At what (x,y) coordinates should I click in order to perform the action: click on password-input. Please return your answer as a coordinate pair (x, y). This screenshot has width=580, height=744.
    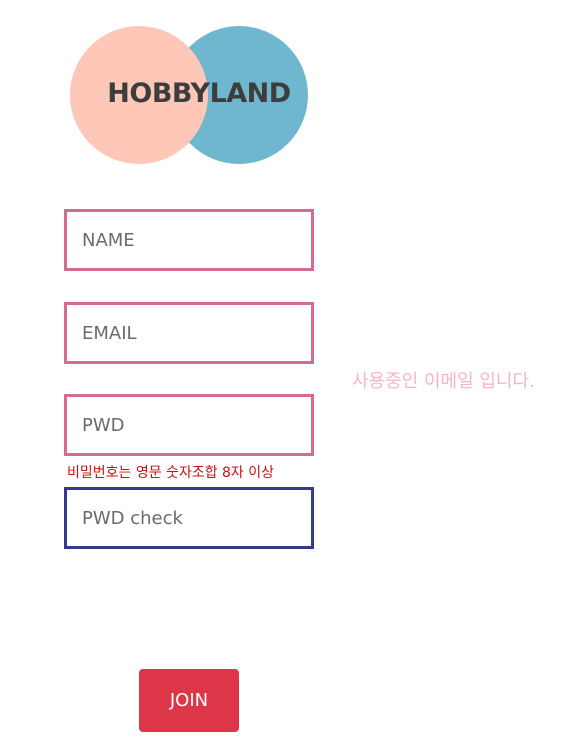
    Looking at the image, I should click on (189, 425).